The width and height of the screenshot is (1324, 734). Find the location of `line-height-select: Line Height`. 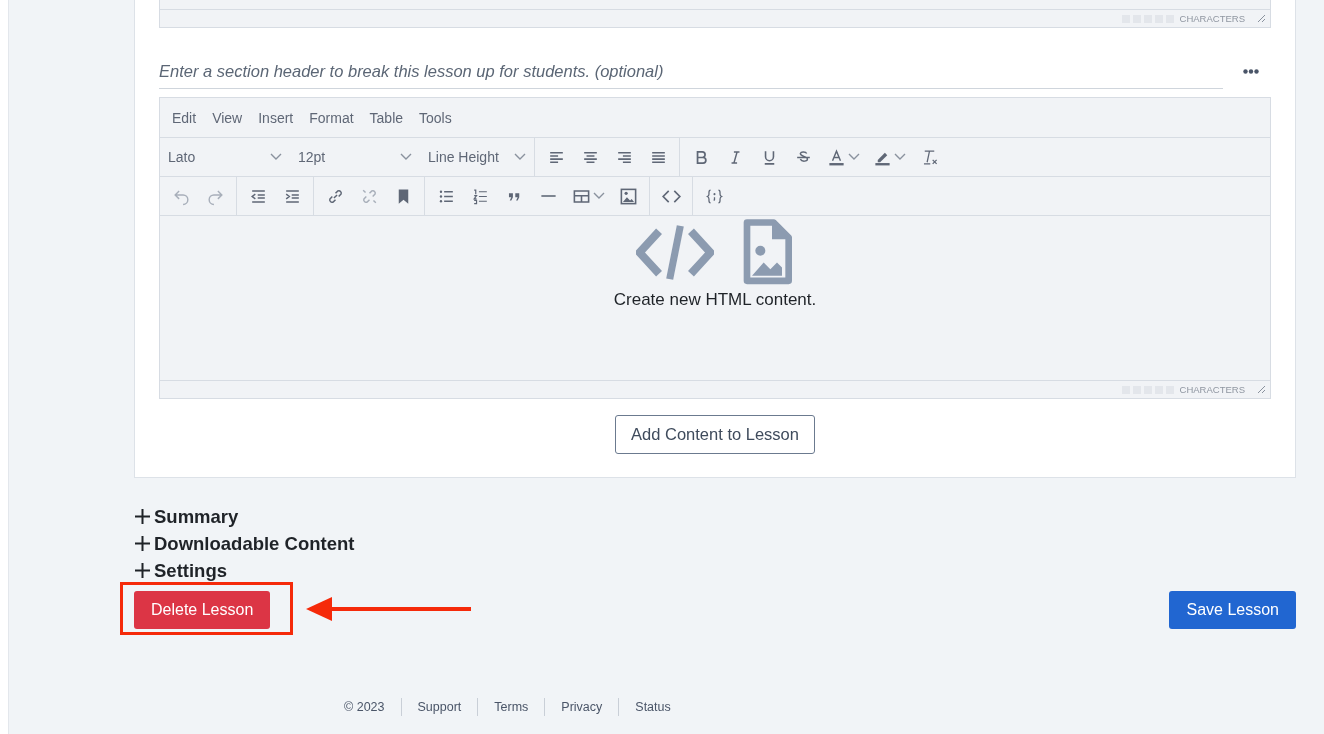

line-height-select: Line Height is located at coordinates (477, 157).